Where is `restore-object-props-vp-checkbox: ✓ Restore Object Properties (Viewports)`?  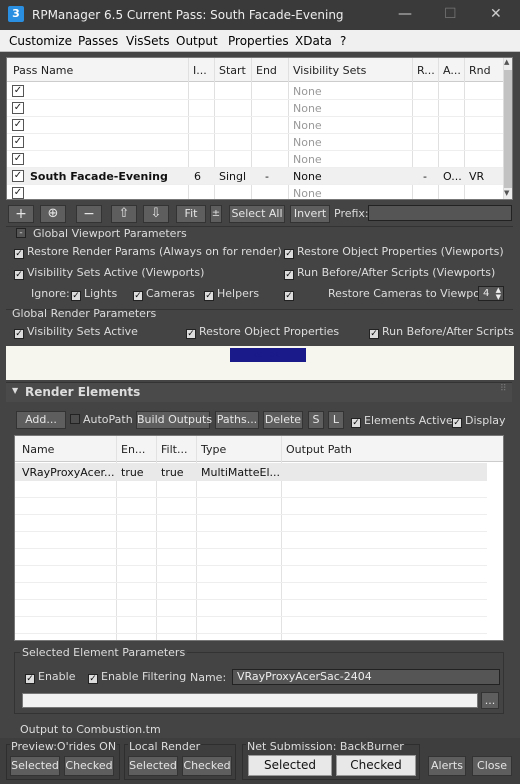
restore-object-props-vp-checkbox: ✓ Restore Object Properties (Viewports) is located at coordinates (394, 252).